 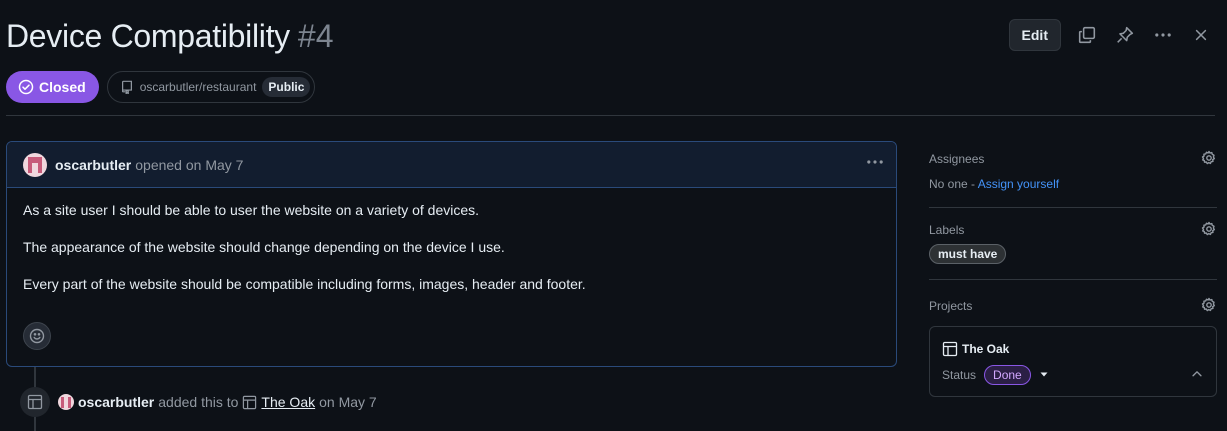 I want to click on timeline-project-name: The Oak, so click(x=288, y=402).